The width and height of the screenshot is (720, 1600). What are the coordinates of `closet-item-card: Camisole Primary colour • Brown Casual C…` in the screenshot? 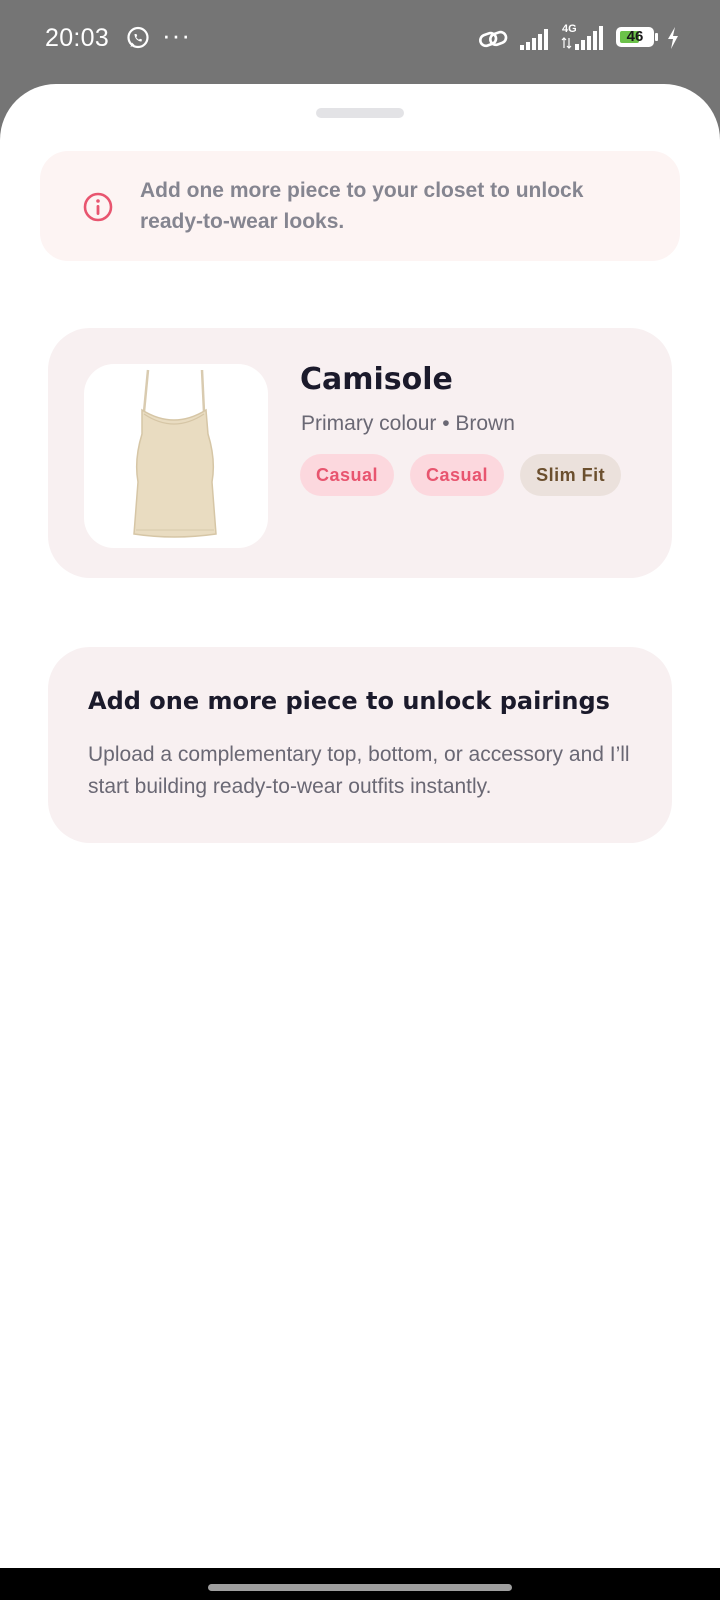 It's located at (360, 453).